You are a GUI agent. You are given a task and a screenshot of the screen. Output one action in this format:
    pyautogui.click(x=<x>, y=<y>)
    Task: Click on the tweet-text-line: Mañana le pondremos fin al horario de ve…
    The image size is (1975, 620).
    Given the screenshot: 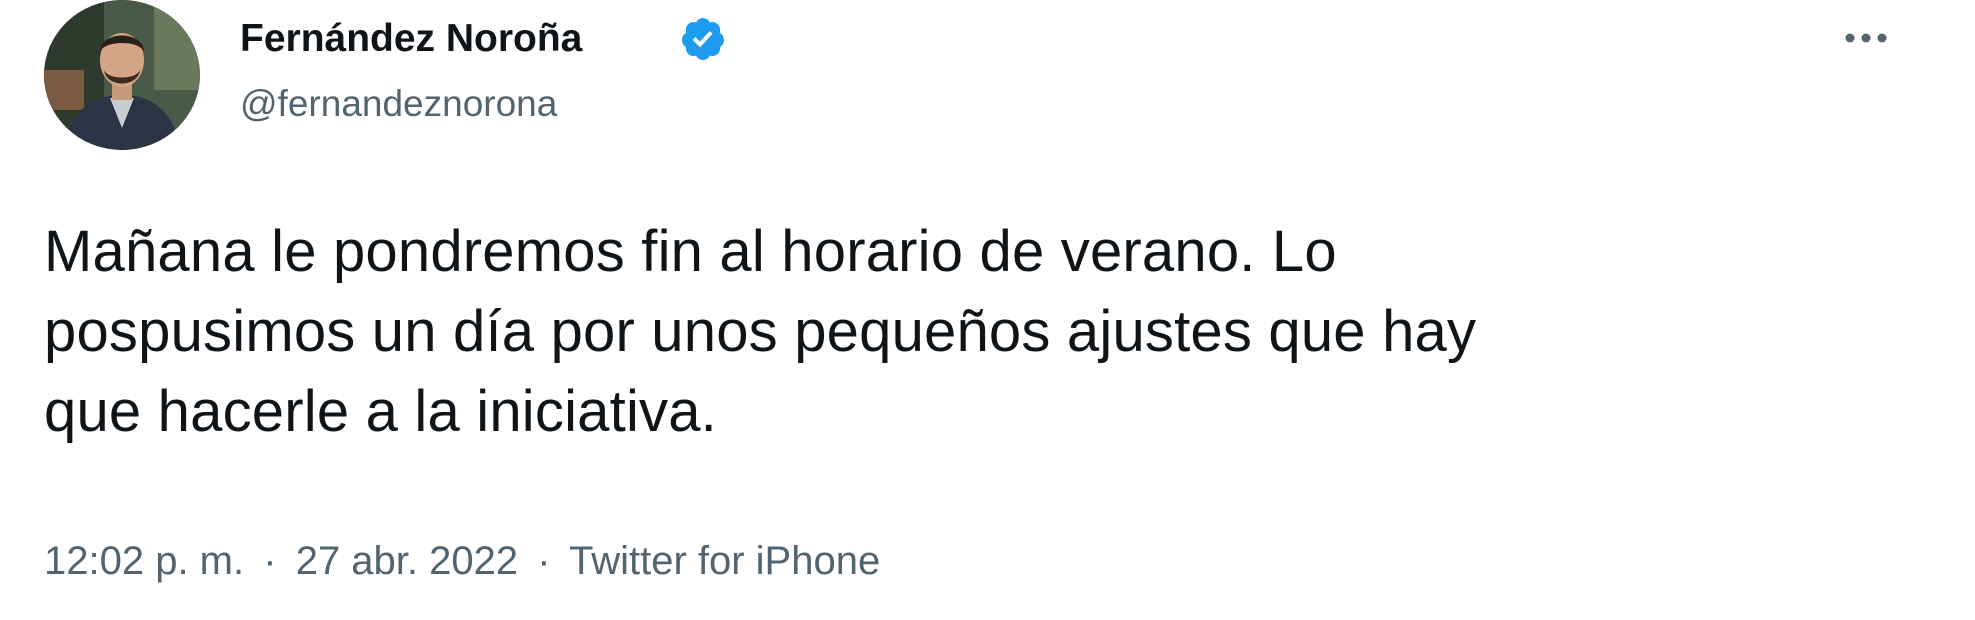 What is the action you would take?
    pyautogui.click(x=690, y=251)
    